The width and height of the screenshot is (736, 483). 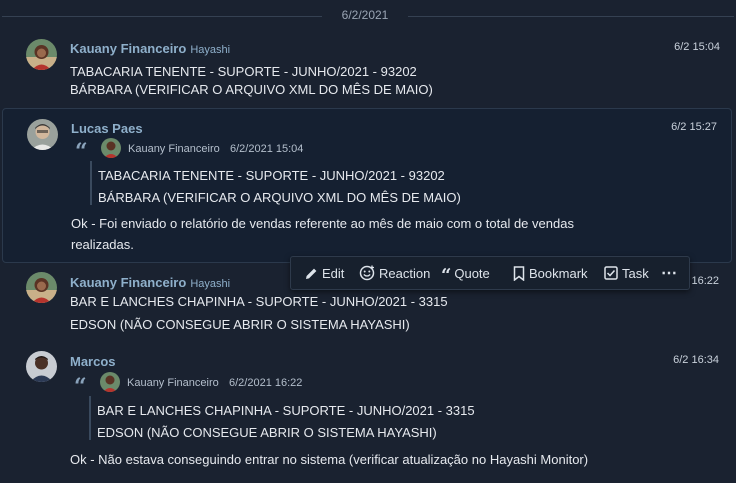 I want to click on bookmark-icon, so click(x=519, y=273).